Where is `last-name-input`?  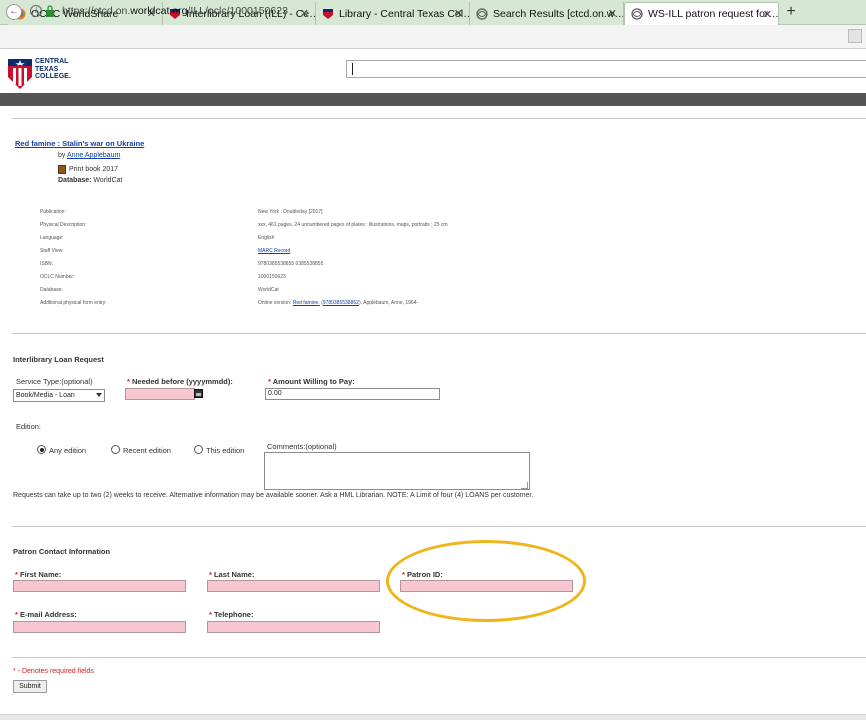
last-name-input is located at coordinates (293, 586).